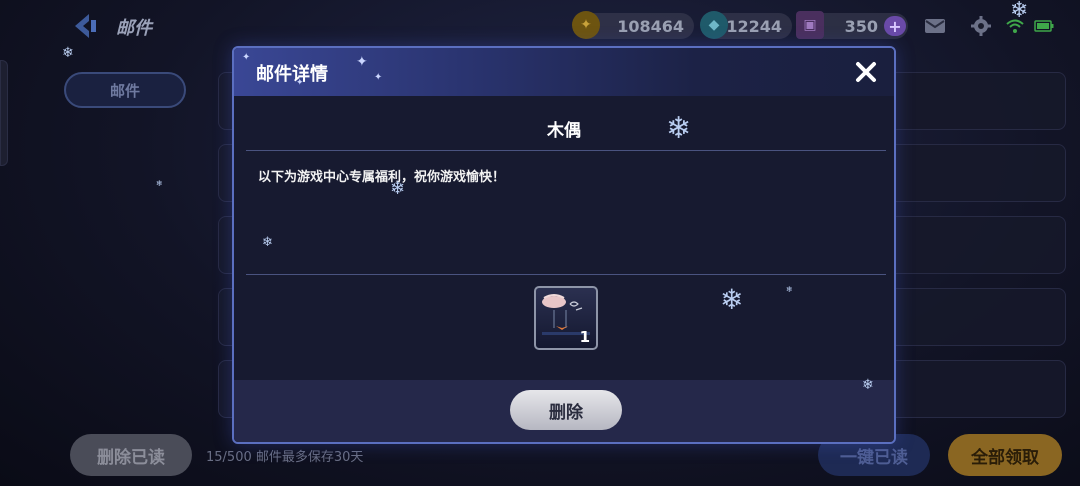 Image resolution: width=1080 pixels, height=486 pixels. I want to click on mail-storage-note: 15/500 邮件最多保存30天, so click(285, 457).